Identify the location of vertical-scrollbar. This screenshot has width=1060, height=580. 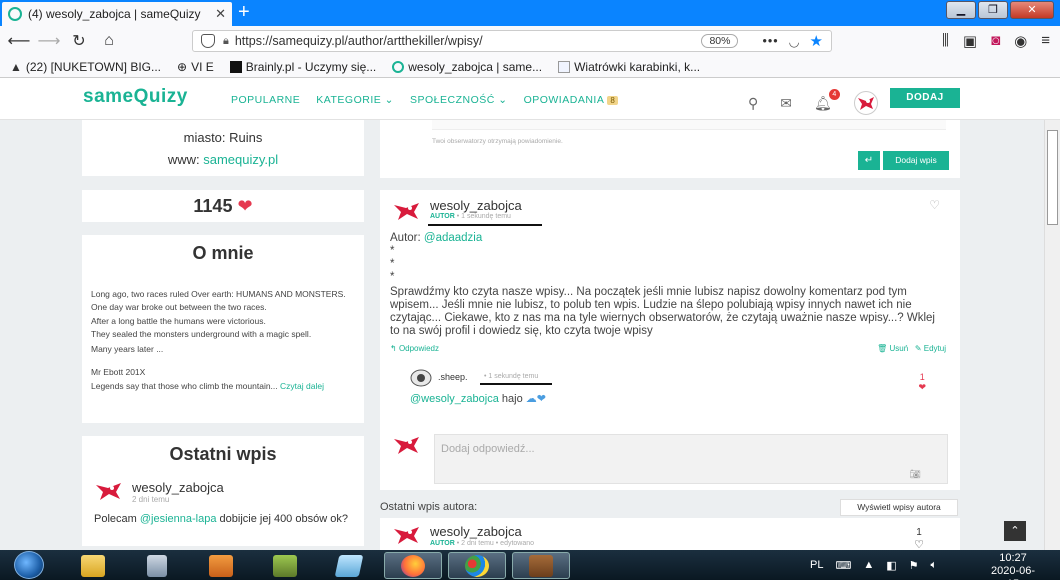
(1052, 335).